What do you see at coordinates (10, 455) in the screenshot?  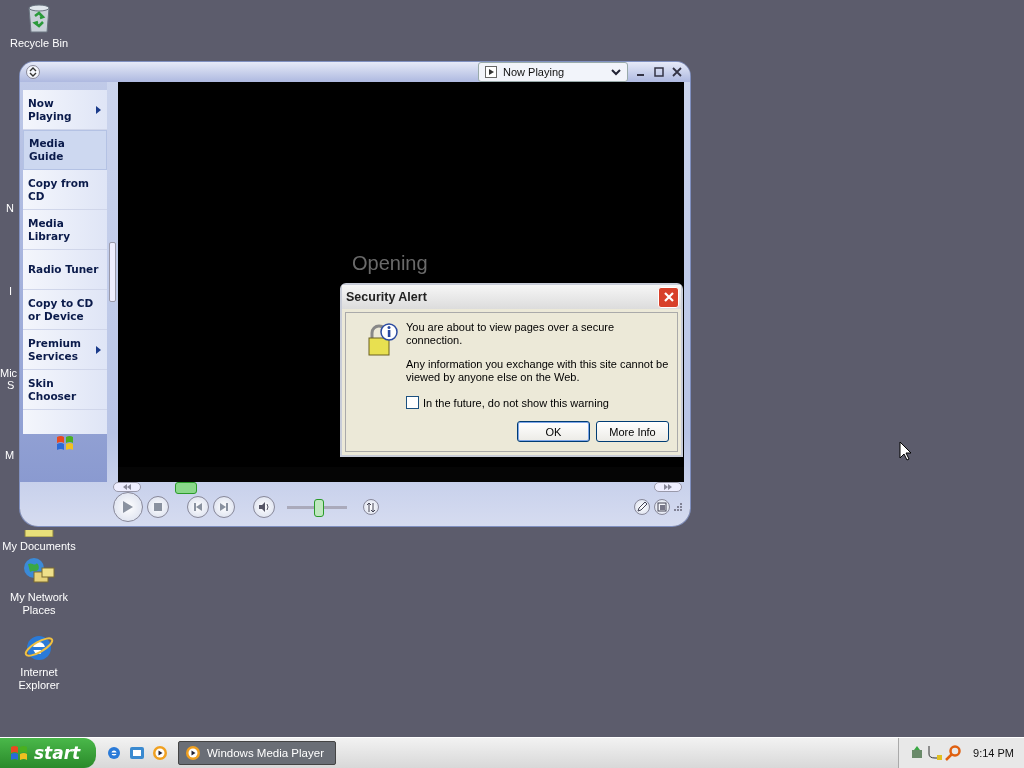 I see `desktop-icon-label: M` at bounding box center [10, 455].